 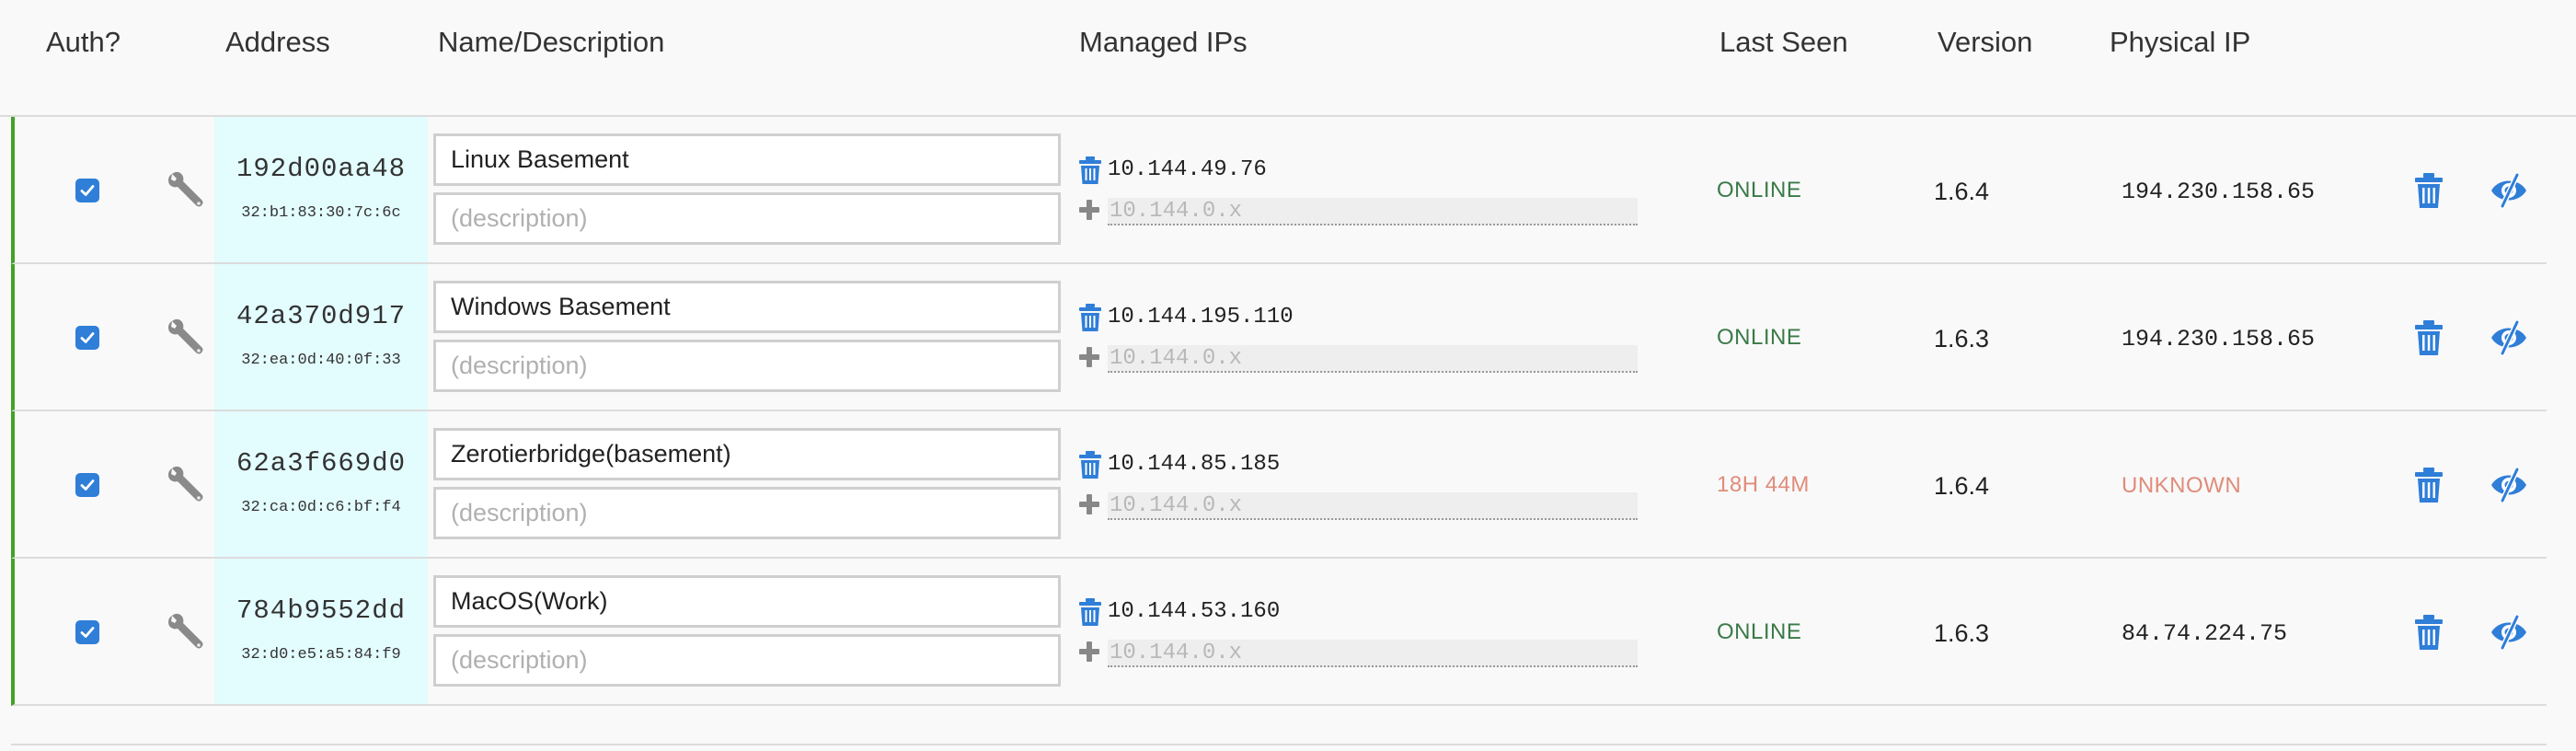 I want to click on member-mac-address: 32:b1:83:30:7c:6c, so click(x=321, y=213).